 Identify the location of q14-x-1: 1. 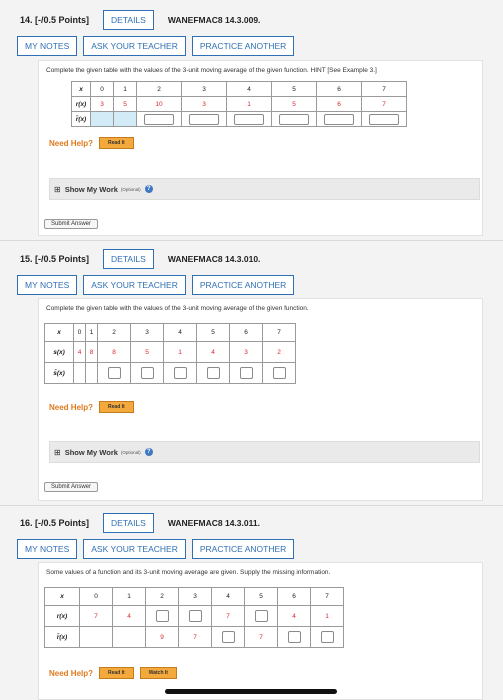
(125, 89).